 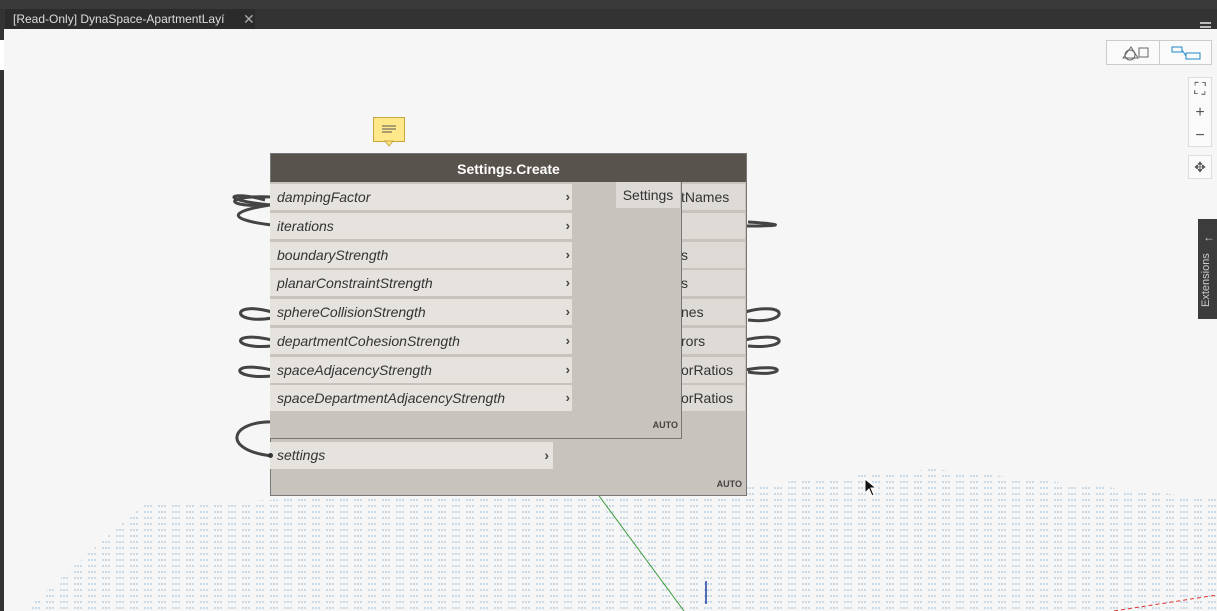 I want to click on input-port-departmentcohesionstrength: departmentCohesionStrength ›, so click(x=421, y=341).